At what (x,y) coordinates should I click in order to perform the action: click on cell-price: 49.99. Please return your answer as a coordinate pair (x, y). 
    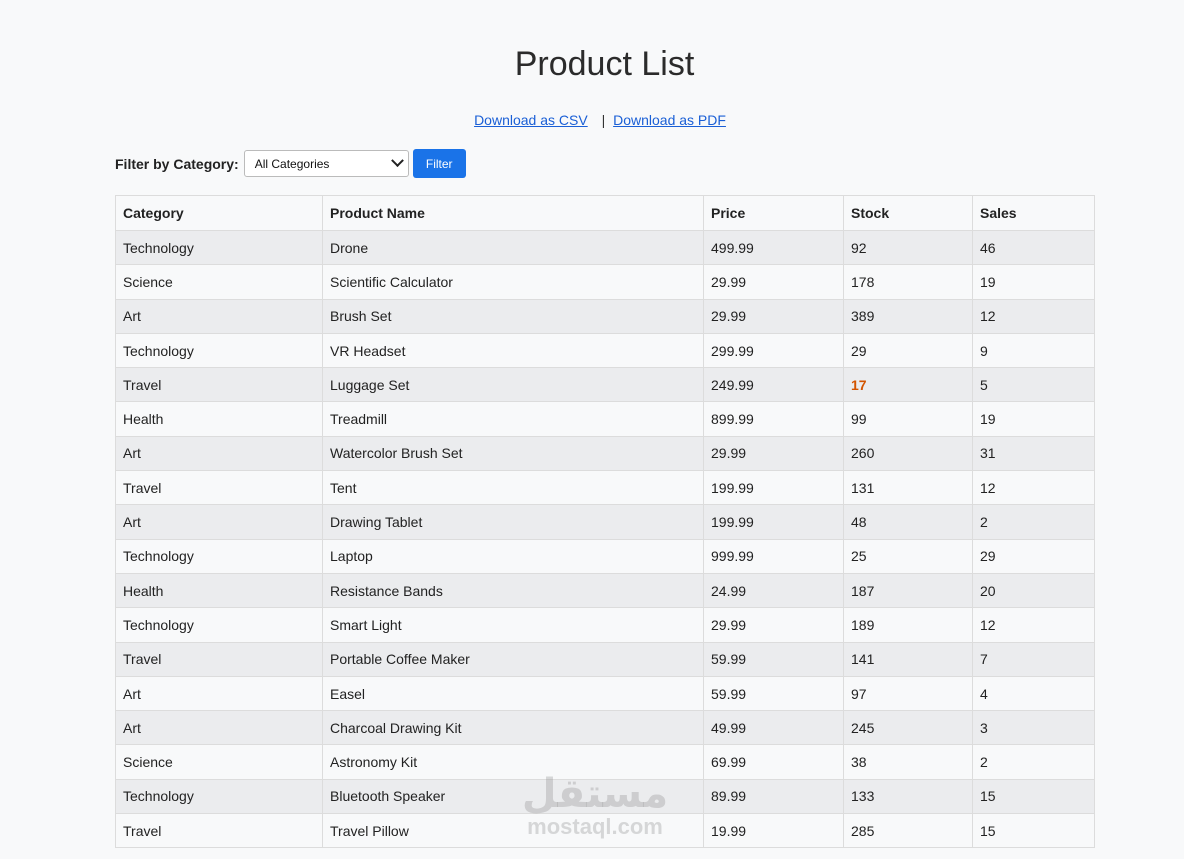
    Looking at the image, I should click on (773, 728).